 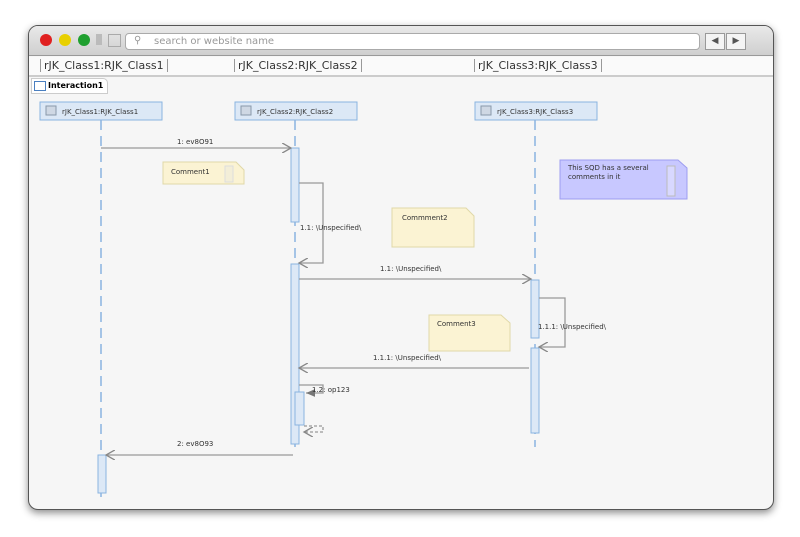 What do you see at coordinates (190, 172) in the screenshot?
I see `comment-1-text: Comment1` at bounding box center [190, 172].